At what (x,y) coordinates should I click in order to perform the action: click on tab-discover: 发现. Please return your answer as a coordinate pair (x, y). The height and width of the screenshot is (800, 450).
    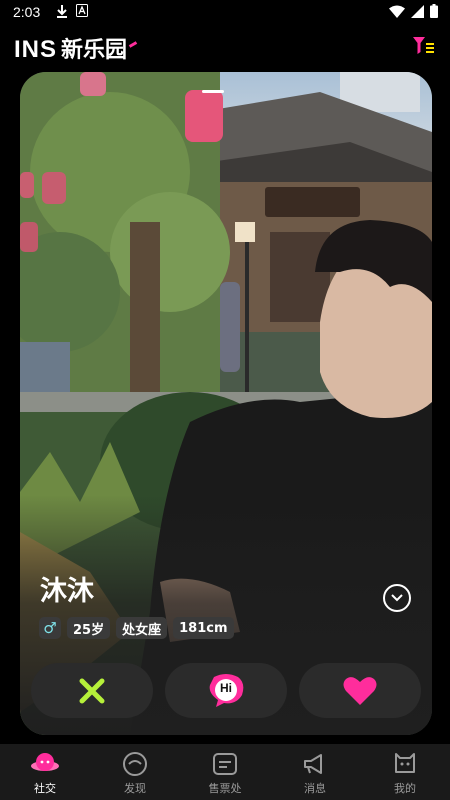
    Looking at the image, I should click on (135, 772).